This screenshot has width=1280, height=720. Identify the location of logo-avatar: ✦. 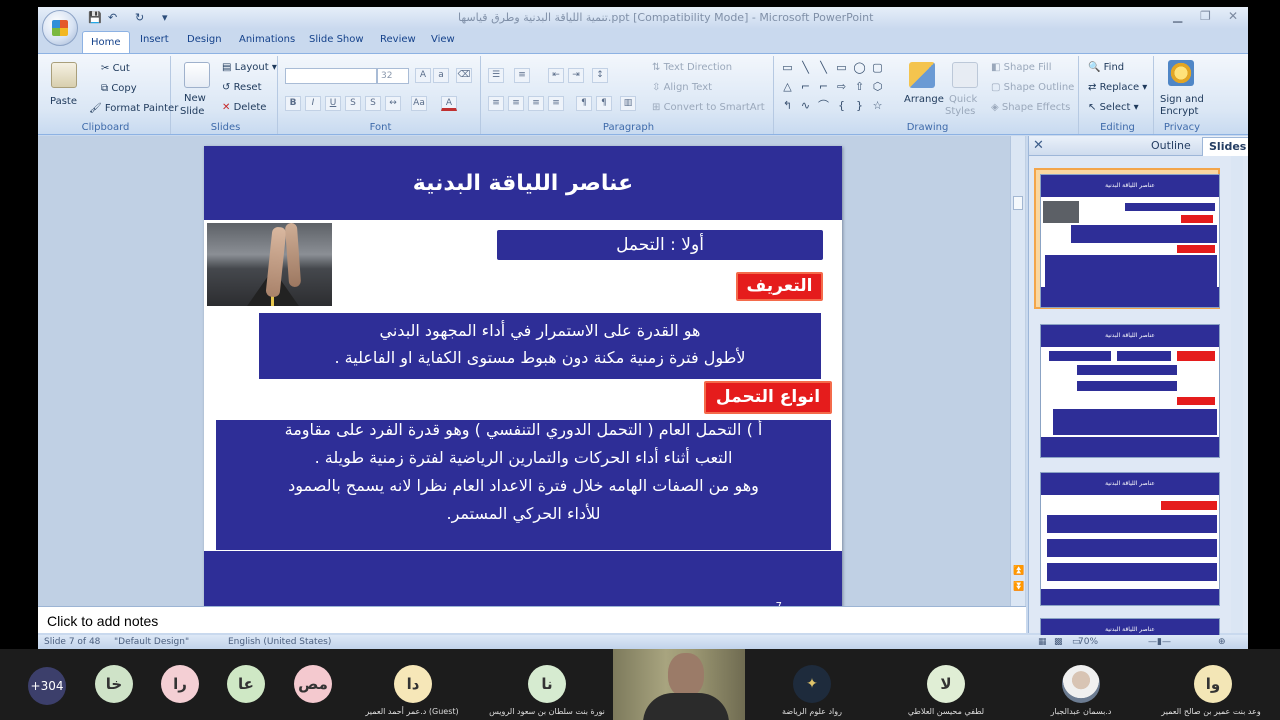
(812, 684).